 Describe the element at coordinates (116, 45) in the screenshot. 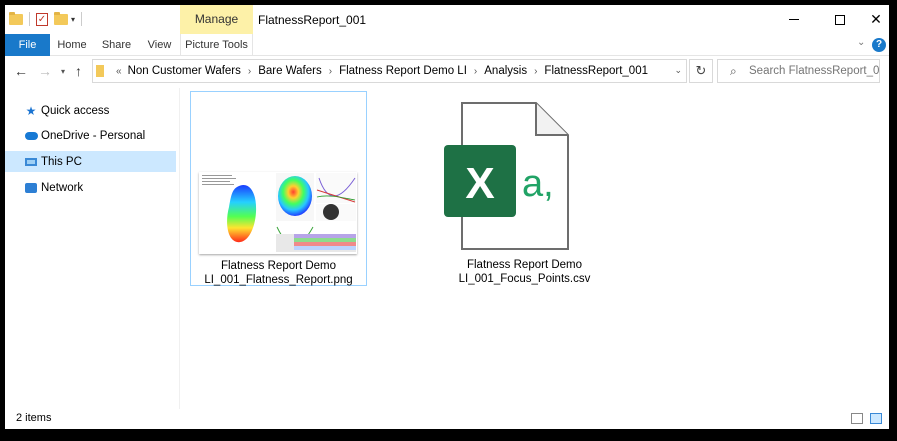

I see `tab-share: Share` at that location.